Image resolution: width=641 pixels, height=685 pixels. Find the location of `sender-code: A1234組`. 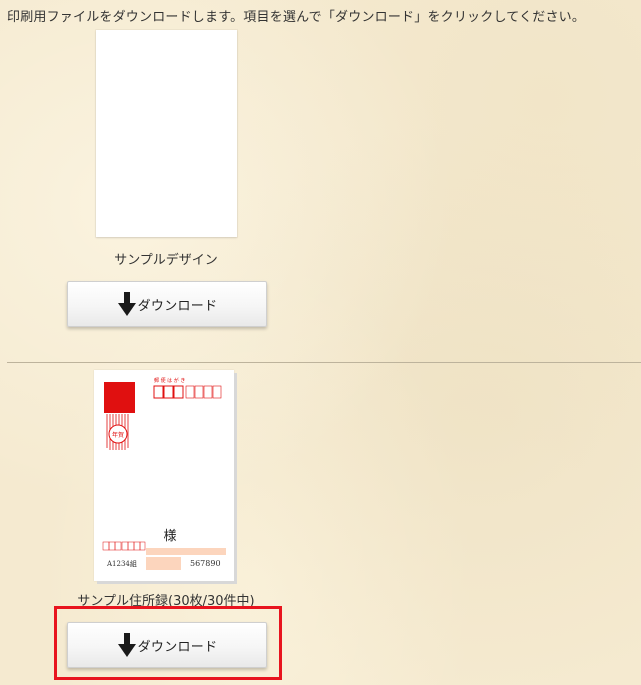

sender-code: A1234組 is located at coordinates (121, 563).